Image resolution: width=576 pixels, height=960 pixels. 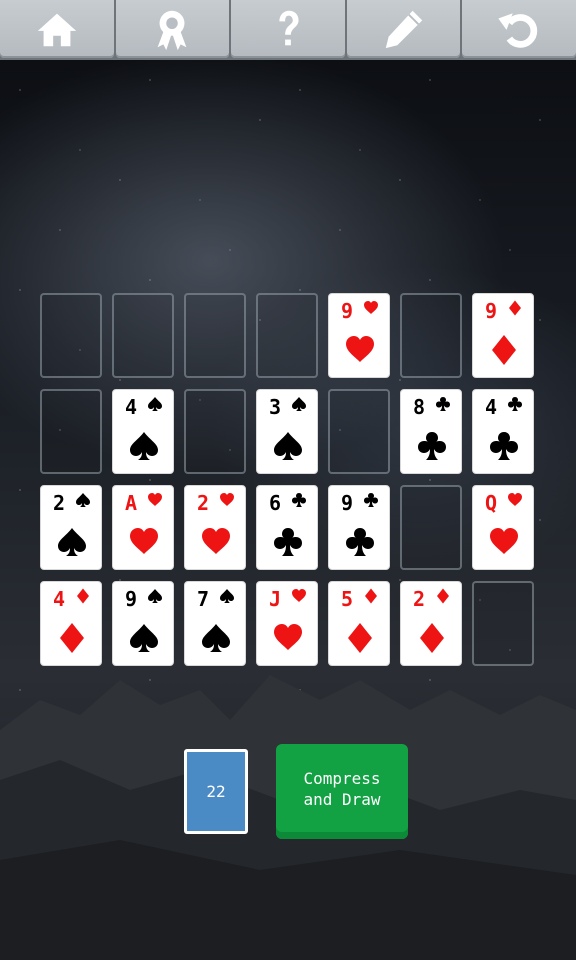 I want to click on playing-card: 5, so click(x=359, y=623).